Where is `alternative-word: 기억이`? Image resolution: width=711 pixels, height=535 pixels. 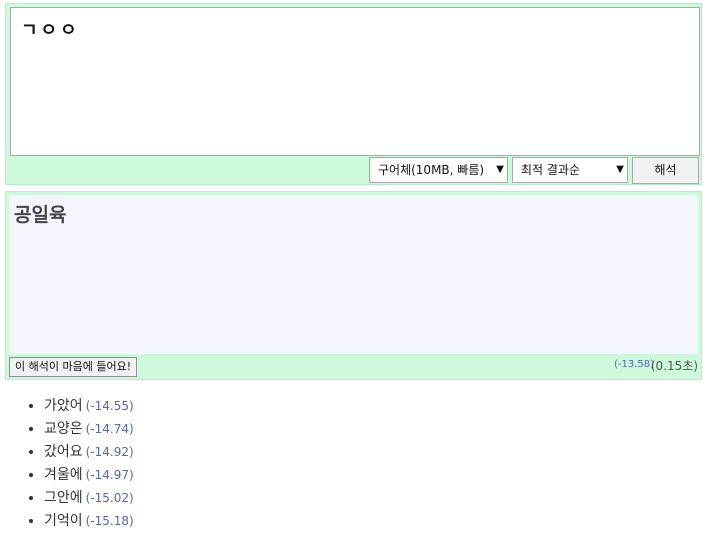
alternative-word: 기억이 is located at coordinates (63, 521).